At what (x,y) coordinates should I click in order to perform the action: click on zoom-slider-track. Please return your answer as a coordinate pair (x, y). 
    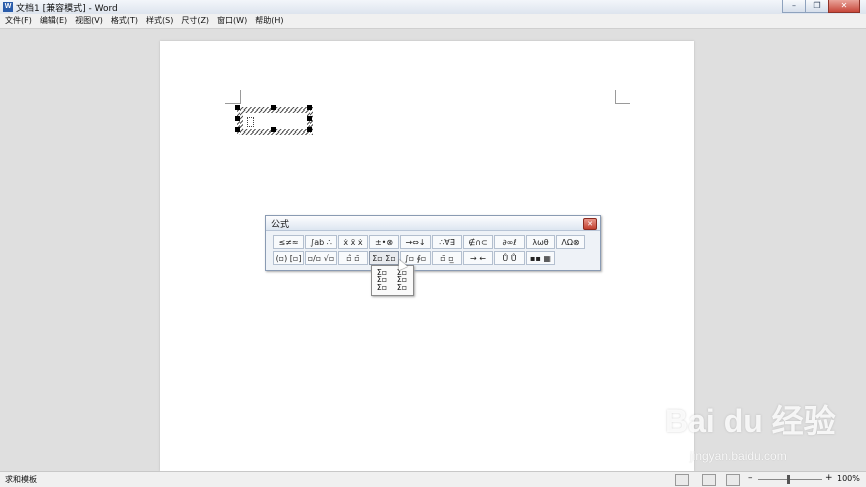
    Looking at the image, I should click on (790, 479).